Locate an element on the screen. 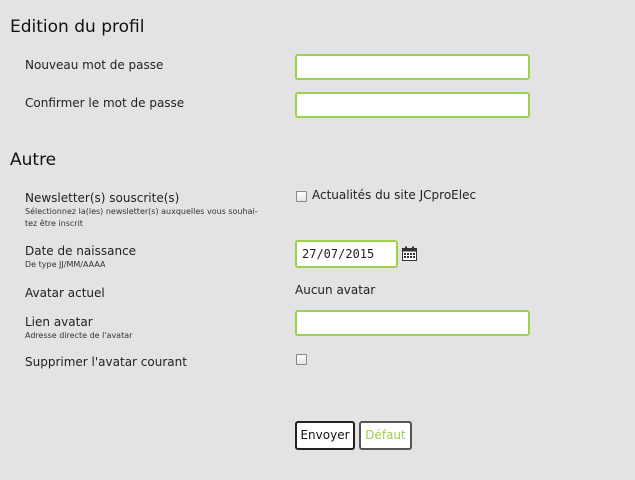 This screenshot has width=635, height=480. avatar-link-hint: Adresse directe de l'avatar is located at coordinates (79, 335).